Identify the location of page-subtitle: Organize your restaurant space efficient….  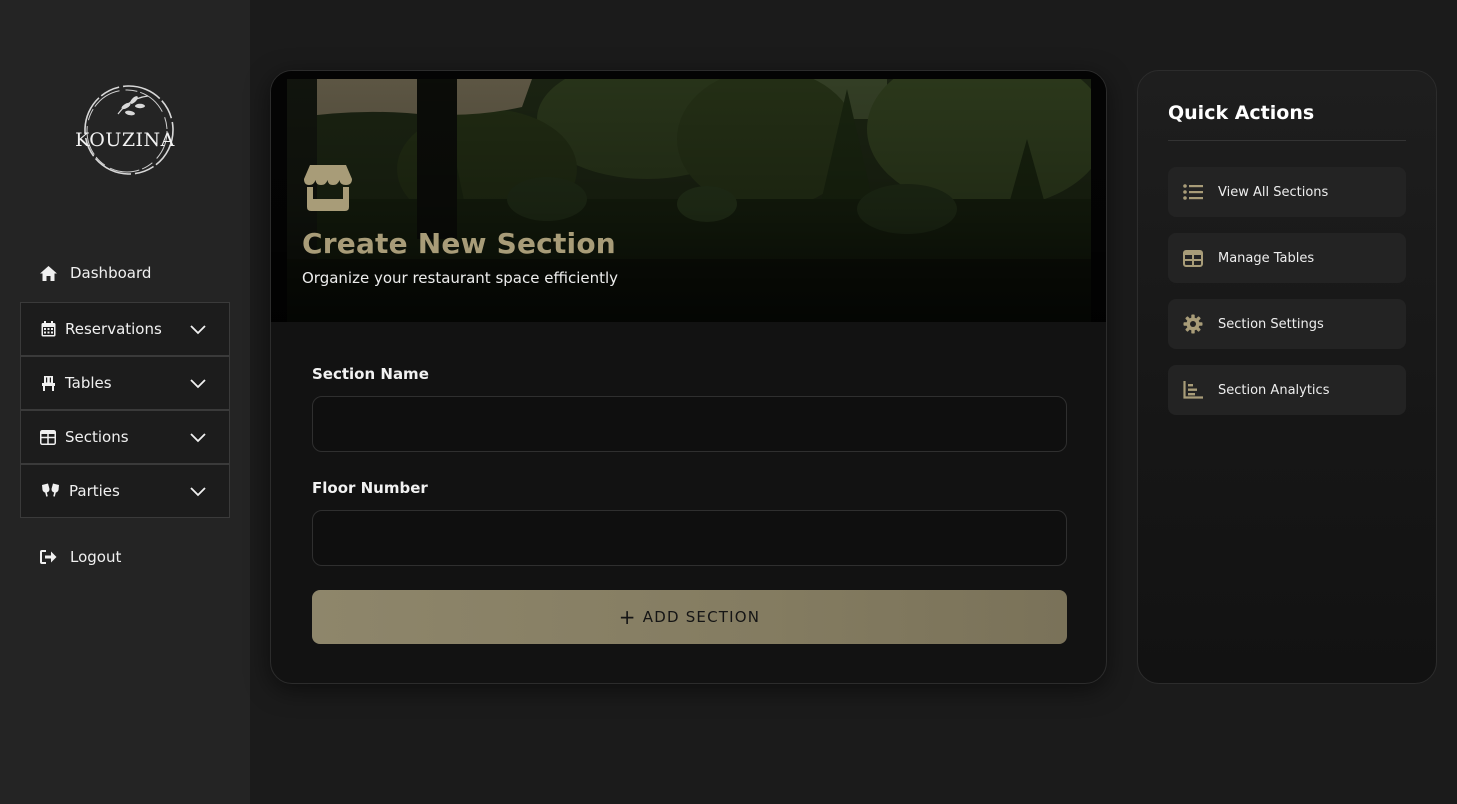
(460, 278).